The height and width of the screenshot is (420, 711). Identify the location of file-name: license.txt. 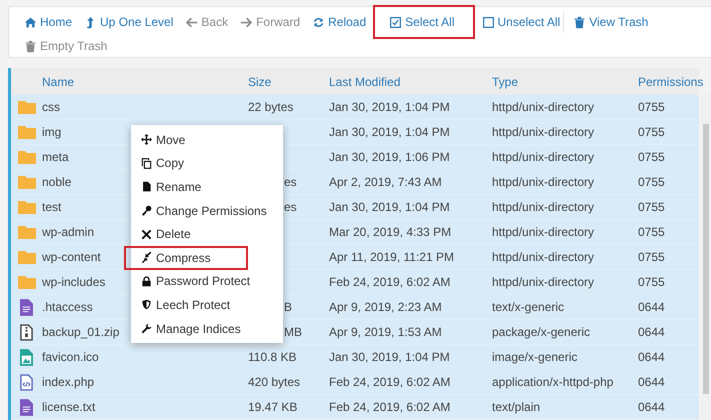
(69, 407).